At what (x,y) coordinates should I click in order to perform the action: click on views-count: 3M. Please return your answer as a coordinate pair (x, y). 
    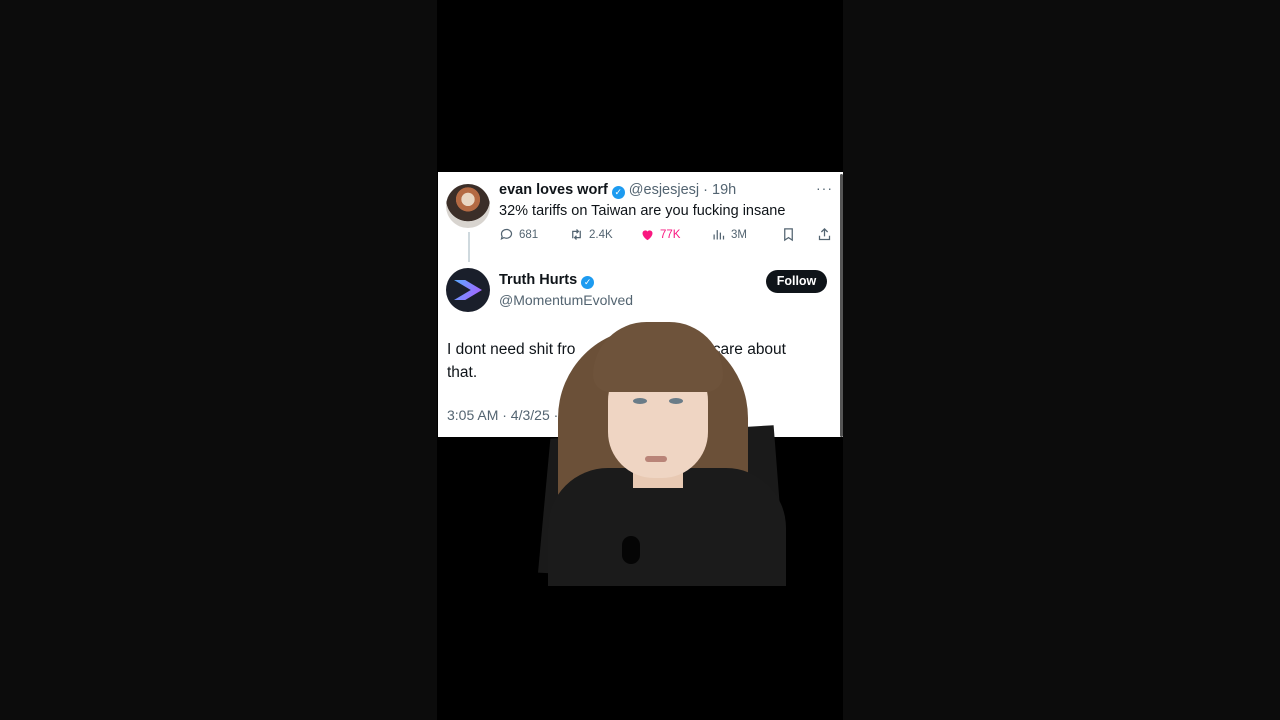
    Looking at the image, I should click on (739, 234).